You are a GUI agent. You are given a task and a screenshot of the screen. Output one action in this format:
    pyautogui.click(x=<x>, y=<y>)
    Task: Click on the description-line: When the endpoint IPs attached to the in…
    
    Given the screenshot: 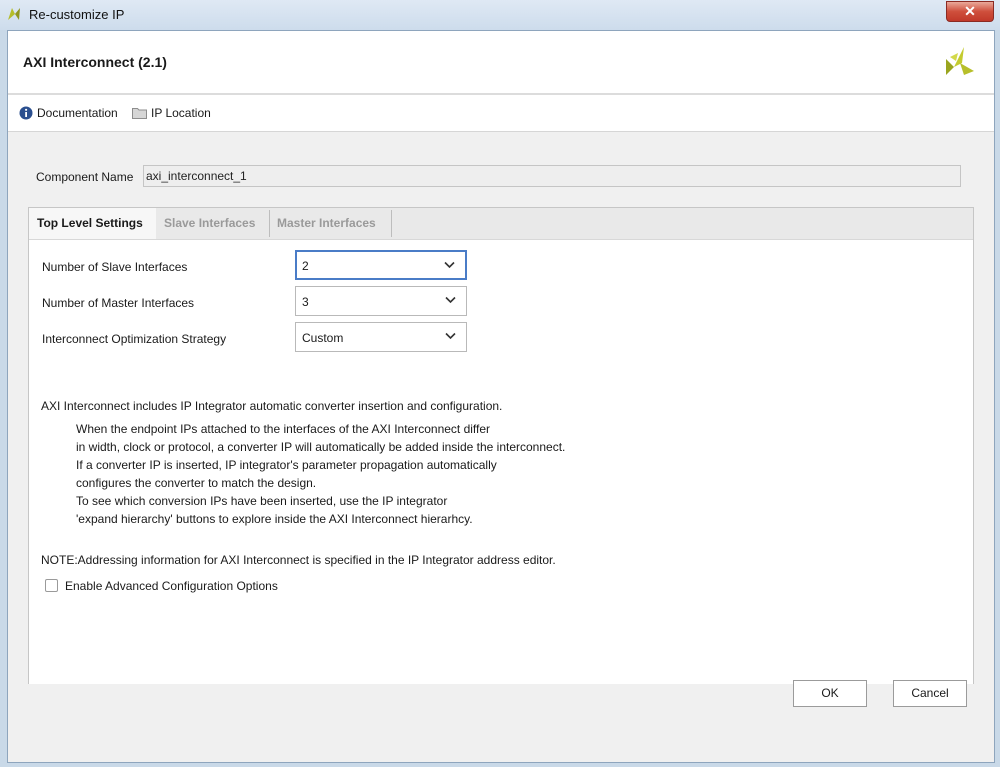 What is the action you would take?
    pyautogui.click(x=283, y=429)
    